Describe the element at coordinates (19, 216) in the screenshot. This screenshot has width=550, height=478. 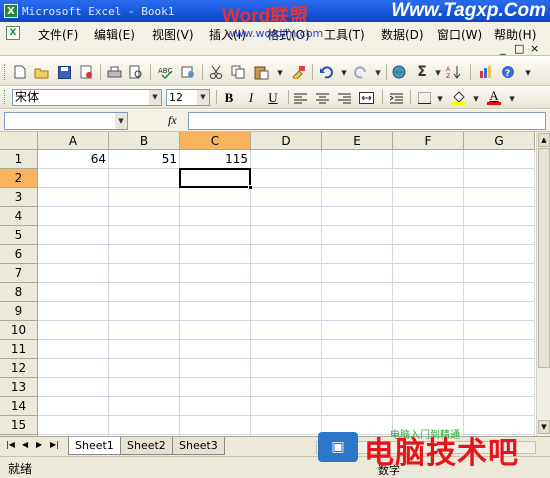
I see `row-header-4: 4` at that location.